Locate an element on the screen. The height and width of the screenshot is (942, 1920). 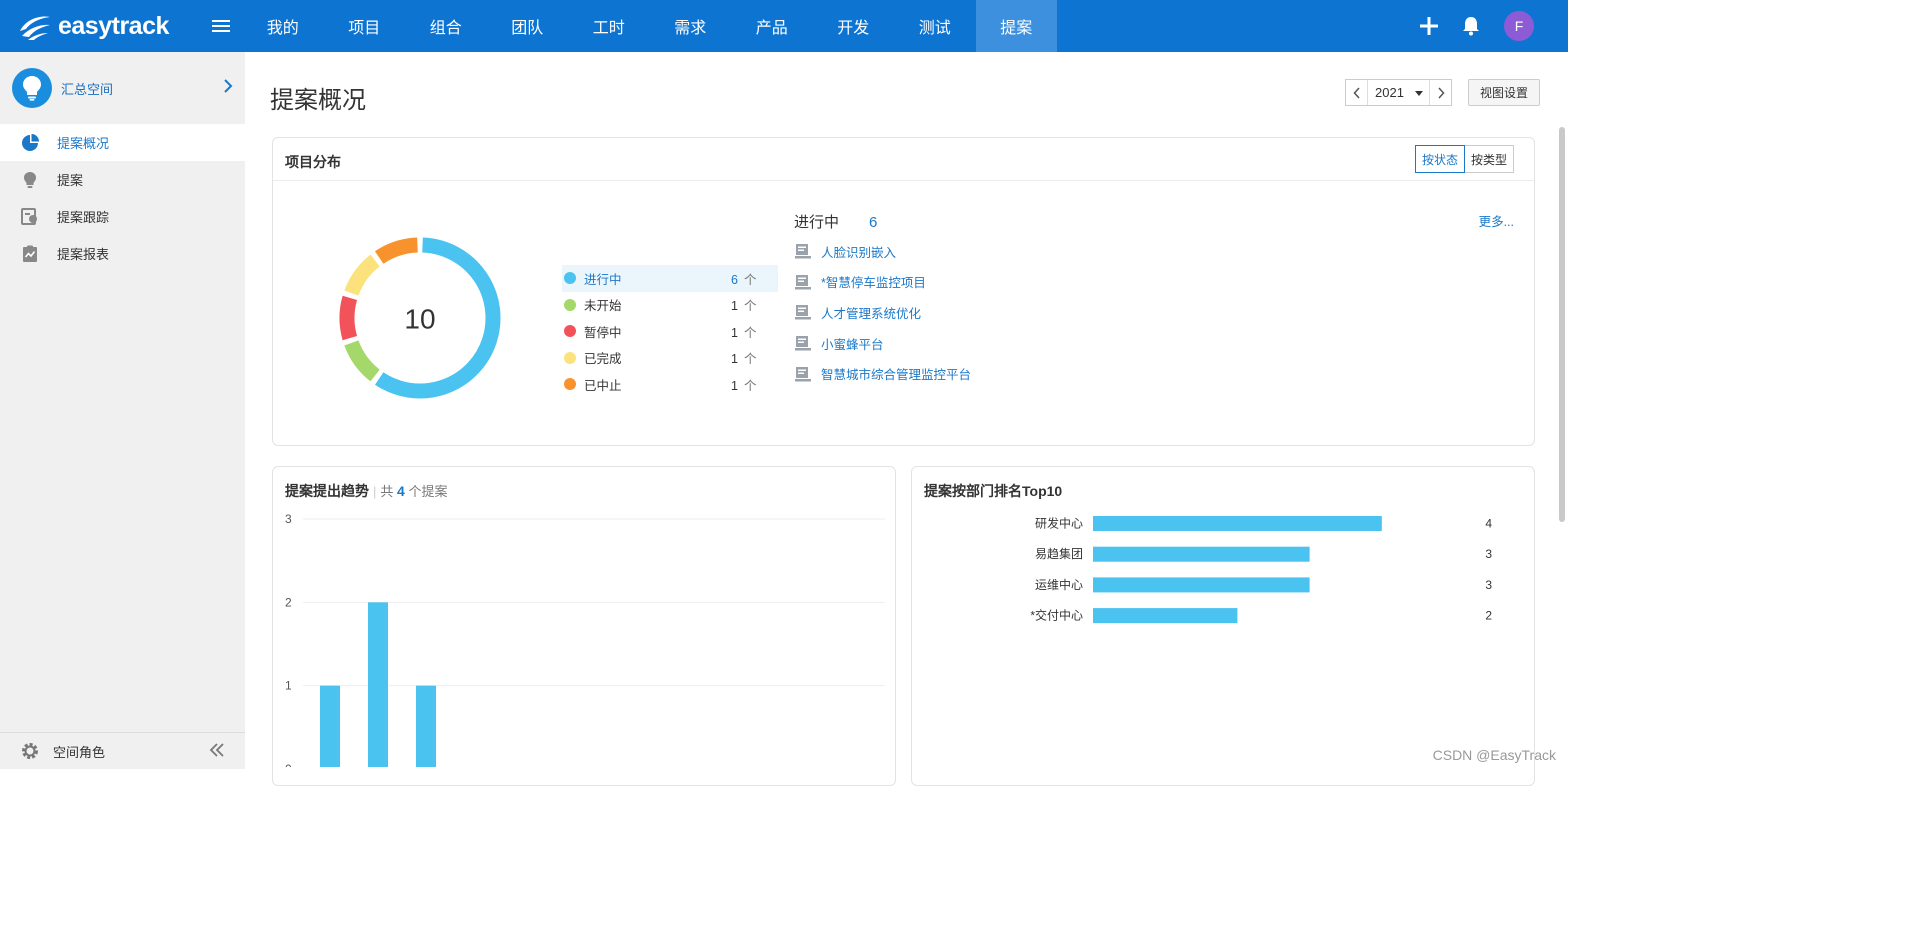
project-item: *智慧停车监控项目 is located at coordinates (882, 282).